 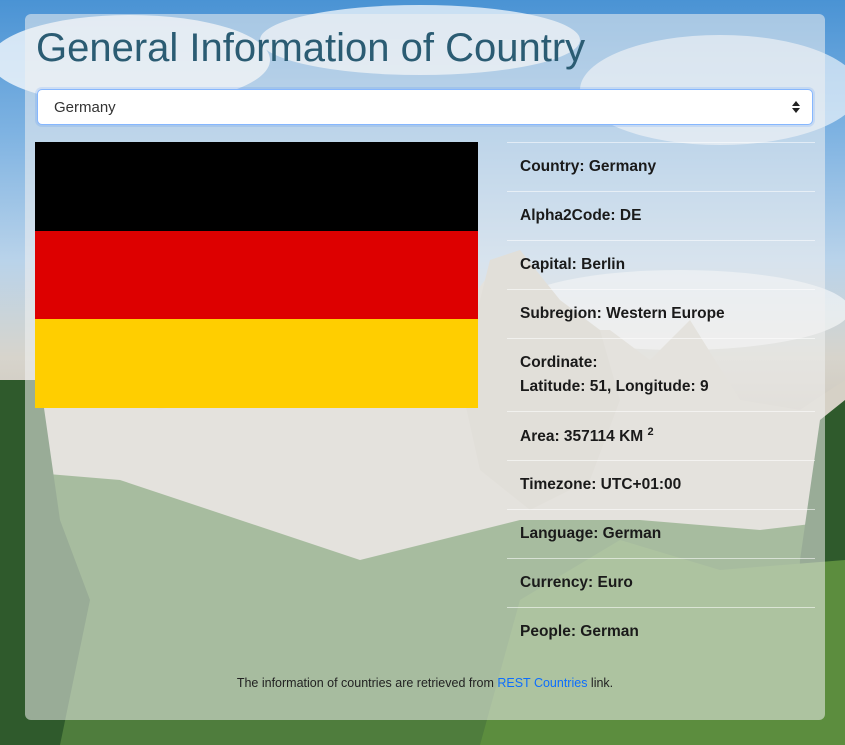 What do you see at coordinates (661, 484) in the screenshot?
I see `info-row-timezone: Timezone: UTC+01:00` at bounding box center [661, 484].